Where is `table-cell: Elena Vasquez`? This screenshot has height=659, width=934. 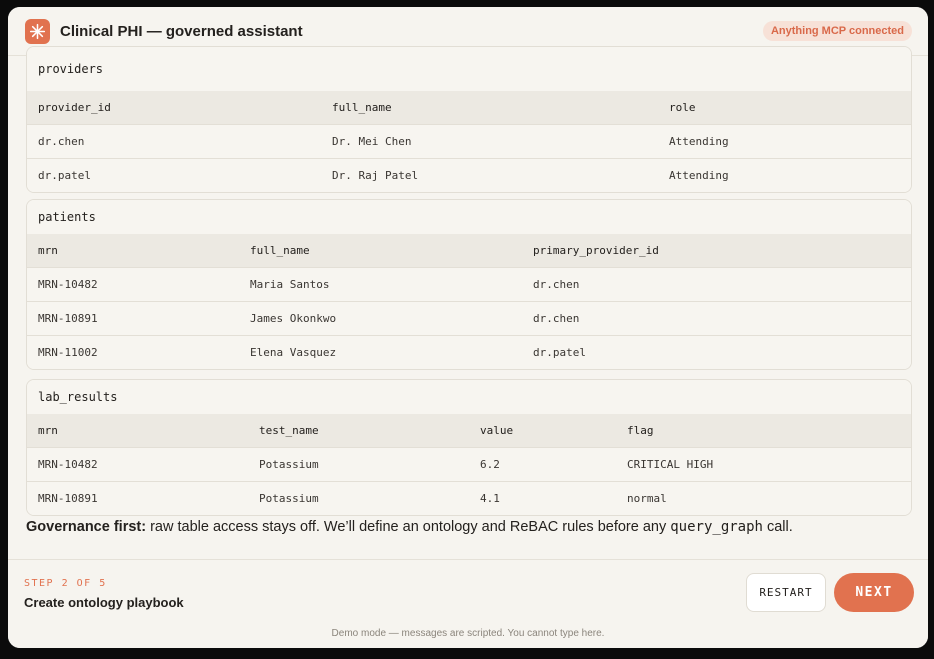 table-cell: Elena Vasquez is located at coordinates (293, 352).